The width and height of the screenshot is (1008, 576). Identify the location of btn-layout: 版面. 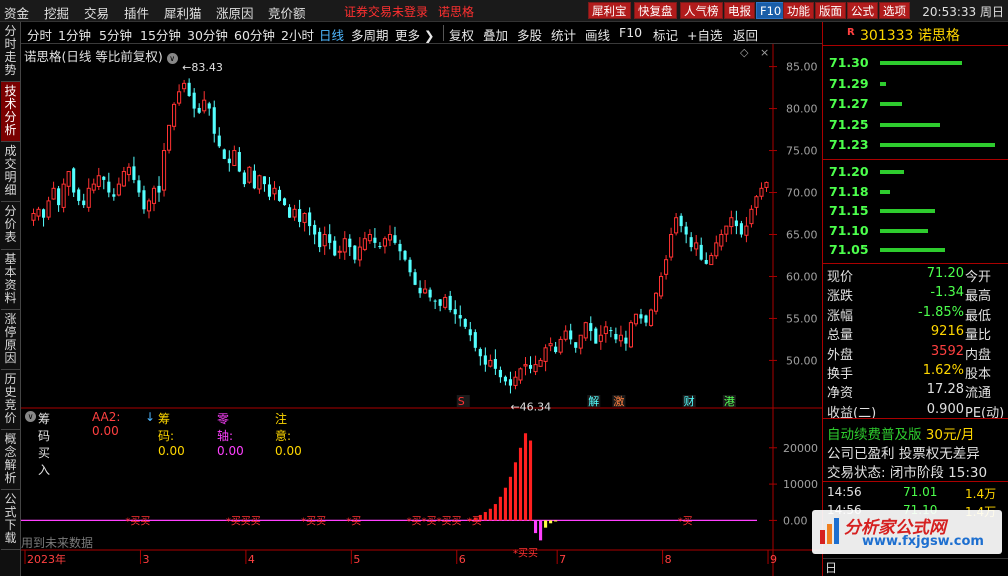
(830, 10).